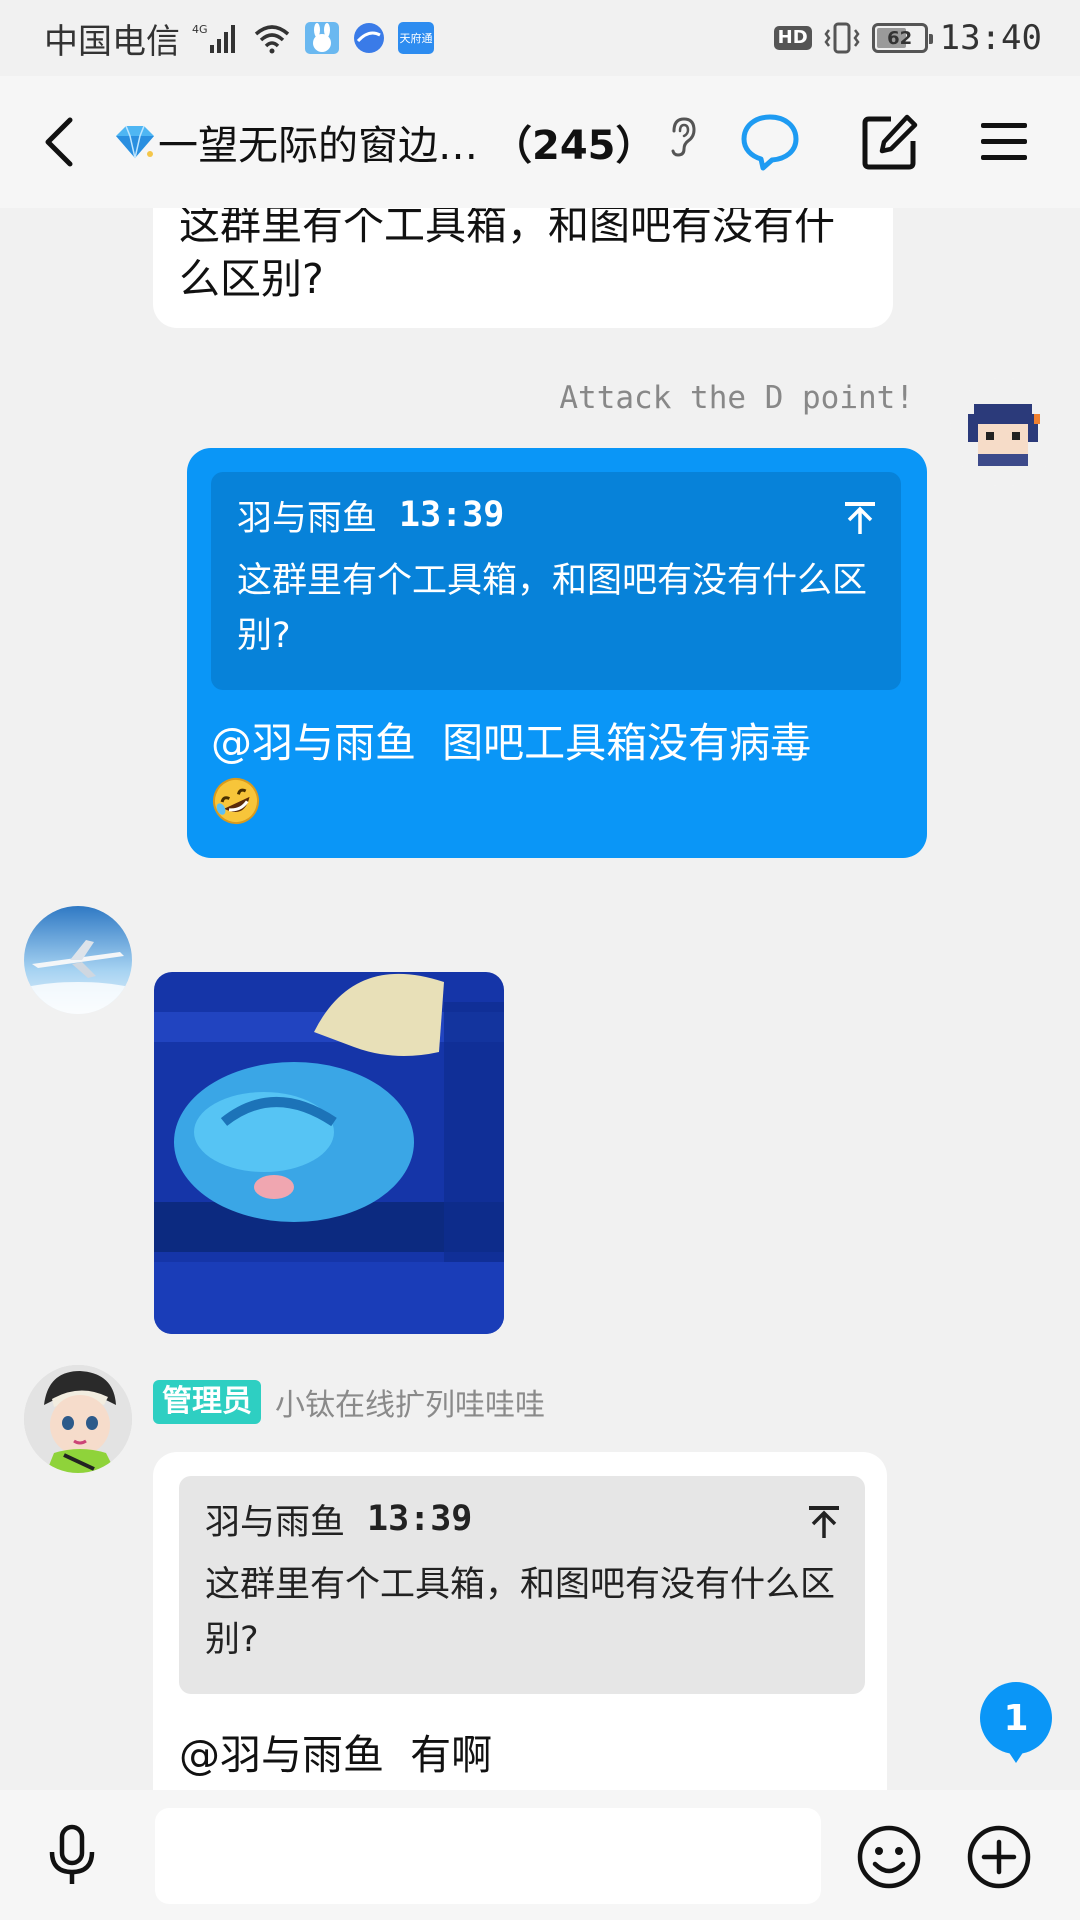 Image resolution: width=1080 pixels, height=1920 pixels. What do you see at coordinates (236, 807) in the screenshot?
I see `rofl-emoji-icon` at bounding box center [236, 807].